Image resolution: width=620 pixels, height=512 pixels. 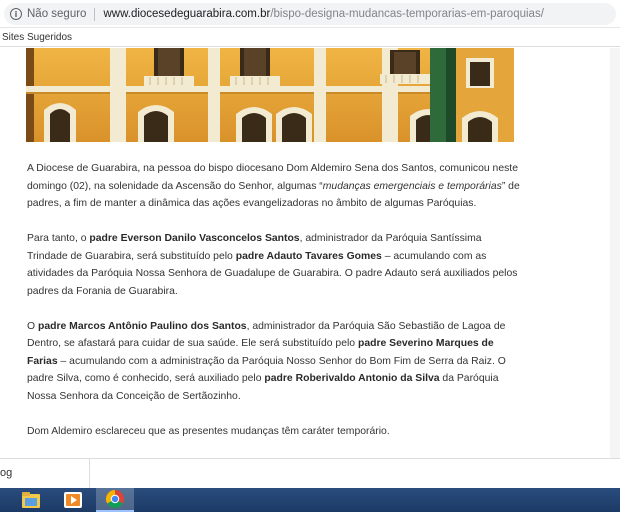 I want to click on text-run: Para tanto, o, so click(x=58, y=238).